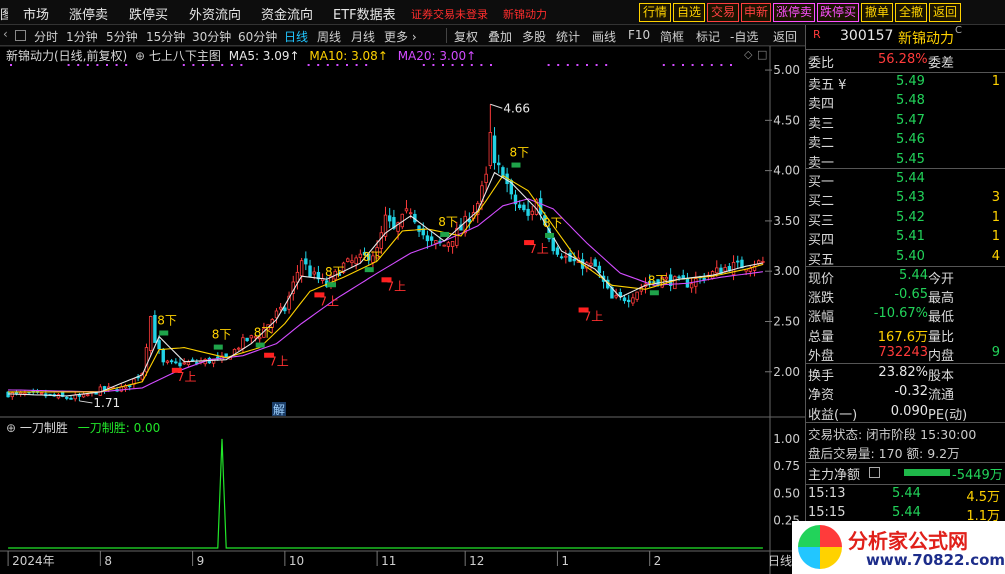 This screenshot has height=574, width=1005. Describe the element at coordinates (364, 13) in the screenshot. I see `menu-etf-table: ETF数据表` at that location.